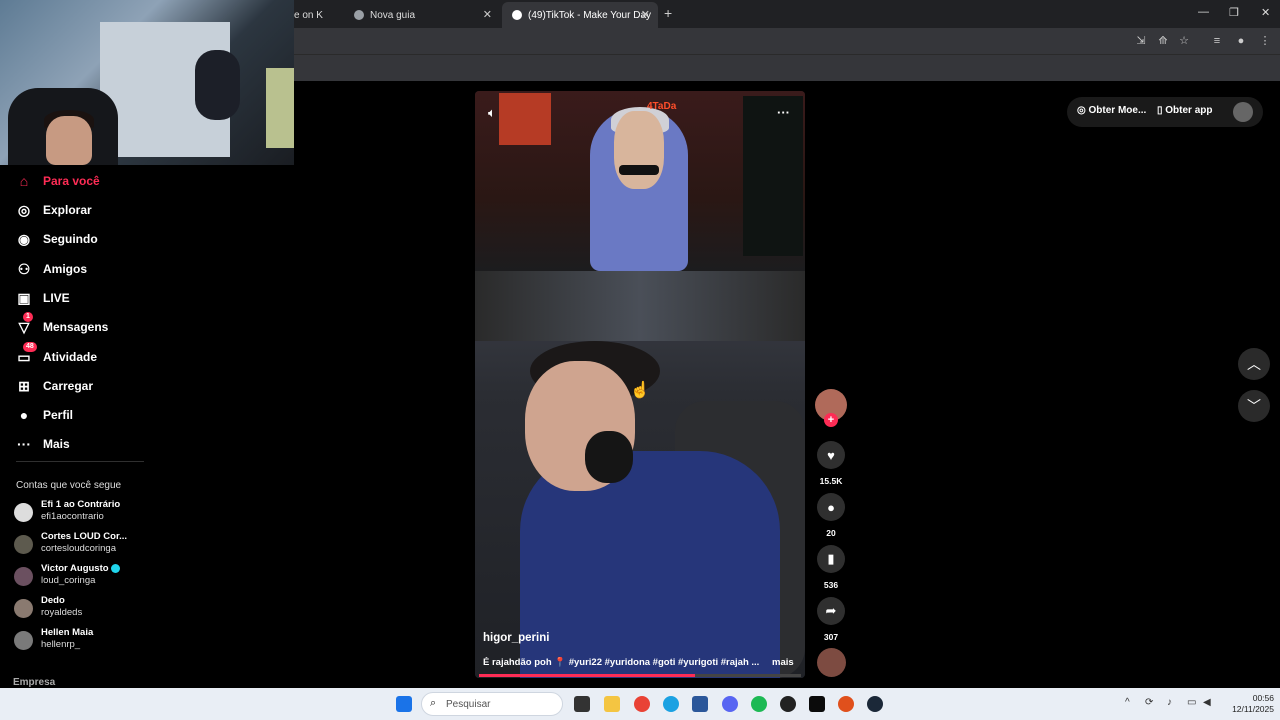  I want to click on follow-plus-icon: +, so click(831, 420).